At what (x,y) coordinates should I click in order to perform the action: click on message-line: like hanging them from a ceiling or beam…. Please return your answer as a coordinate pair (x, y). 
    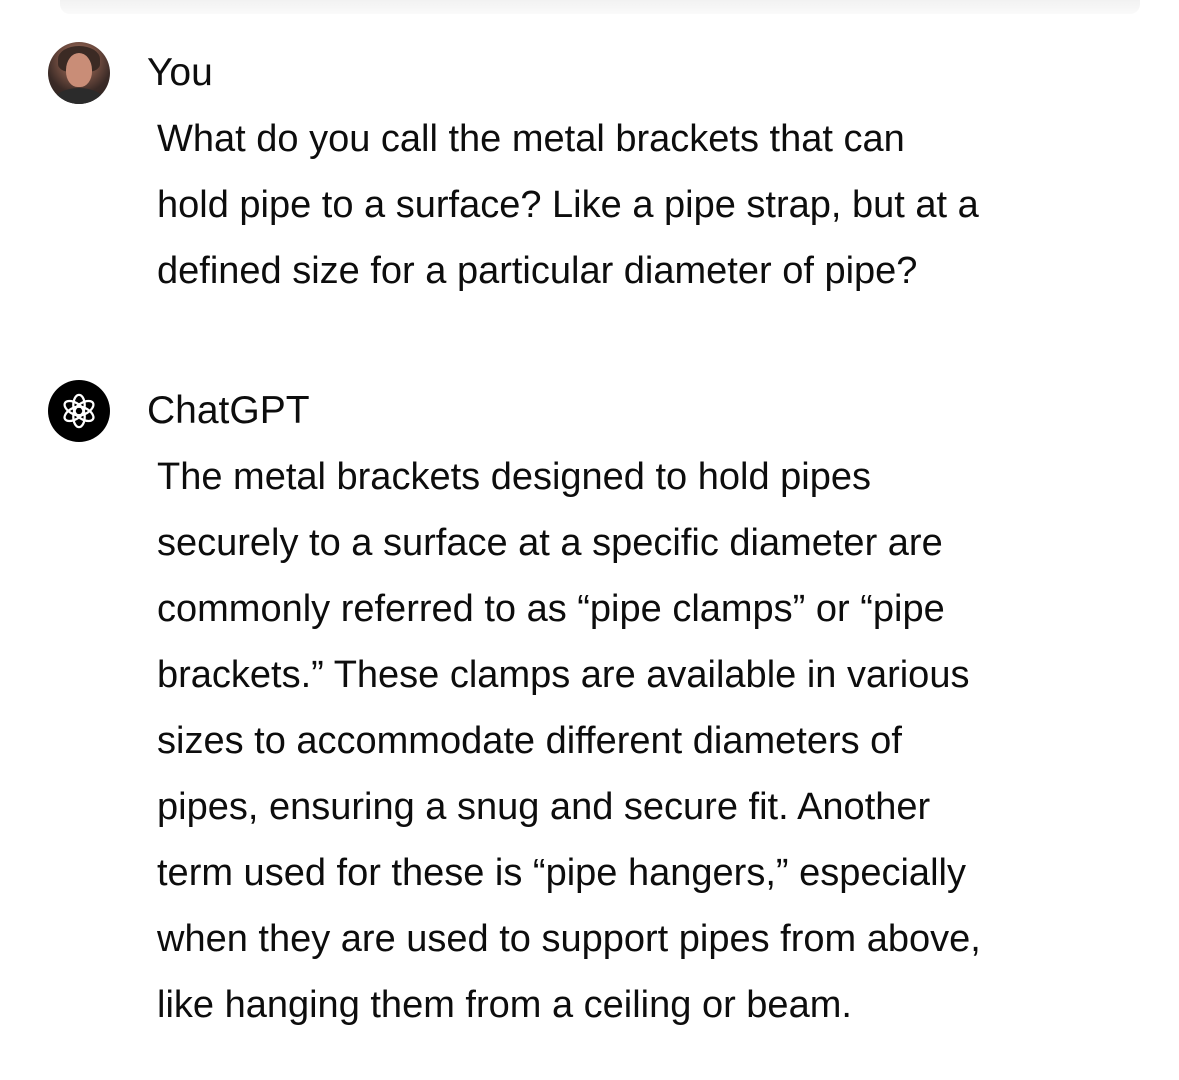
    Looking at the image, I should click on (504, 1005).